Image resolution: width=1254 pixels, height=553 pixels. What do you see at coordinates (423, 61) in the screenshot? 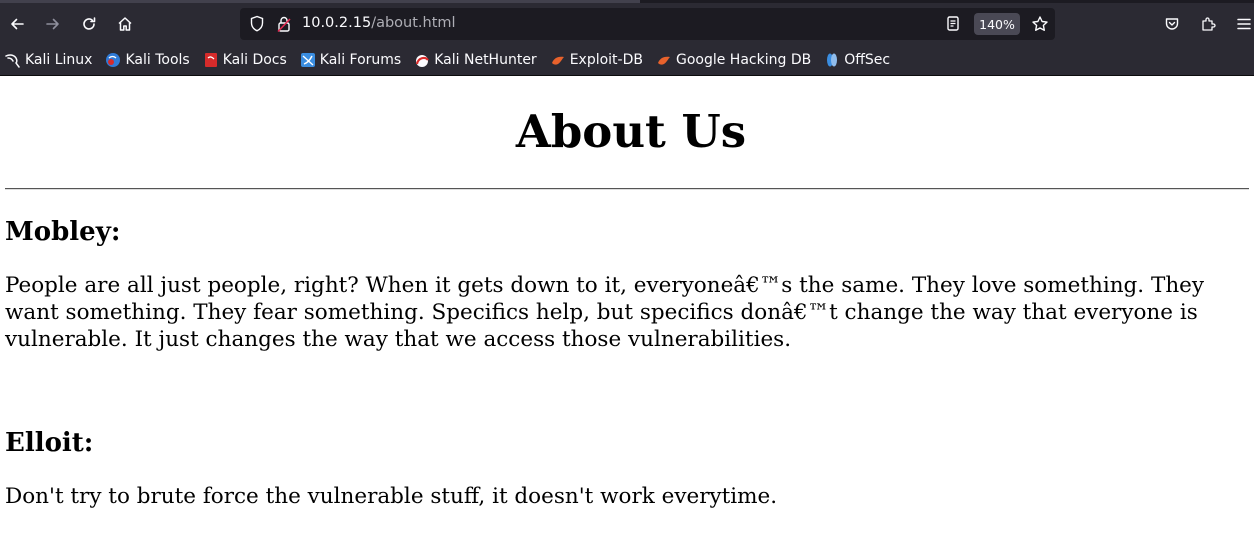
I see `nethunter-icon` at bounding box center [423, 61].